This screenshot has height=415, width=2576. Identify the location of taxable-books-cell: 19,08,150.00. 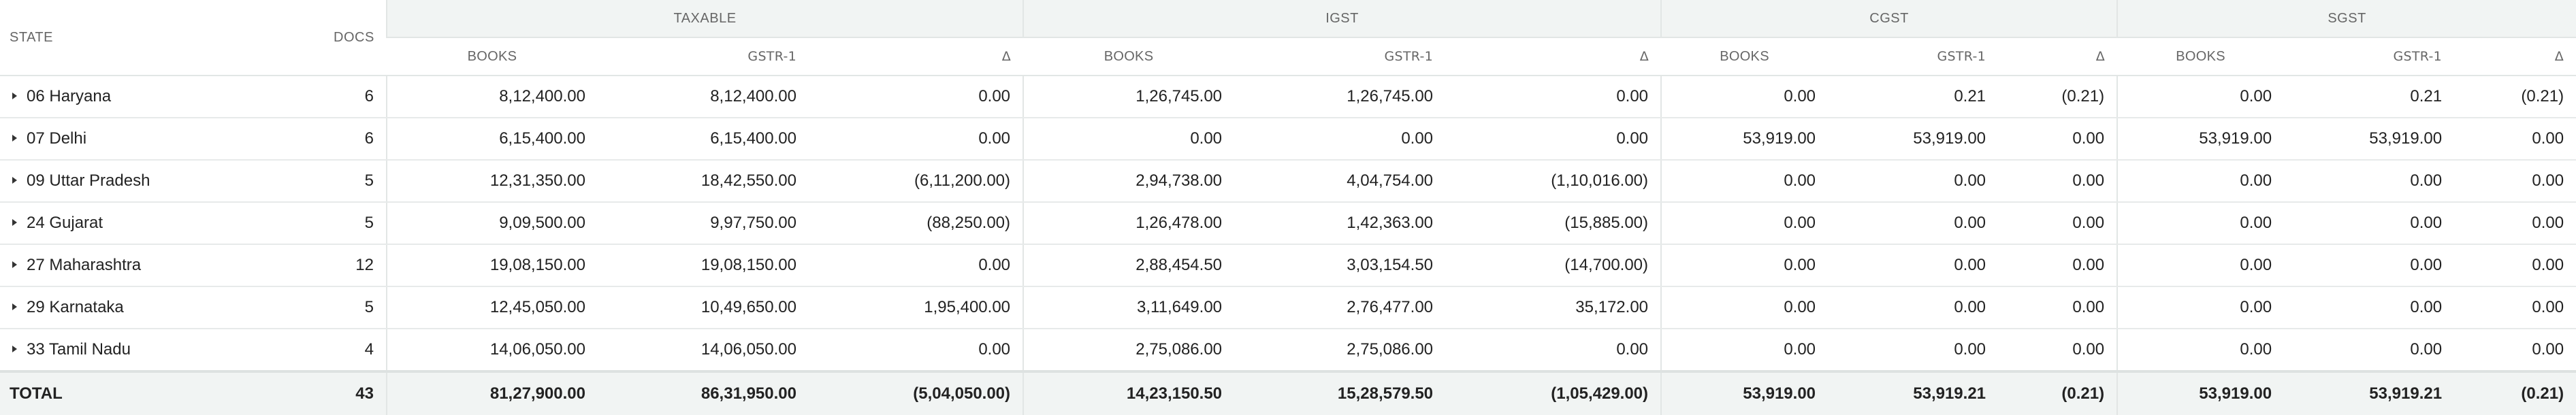
(492, 265).